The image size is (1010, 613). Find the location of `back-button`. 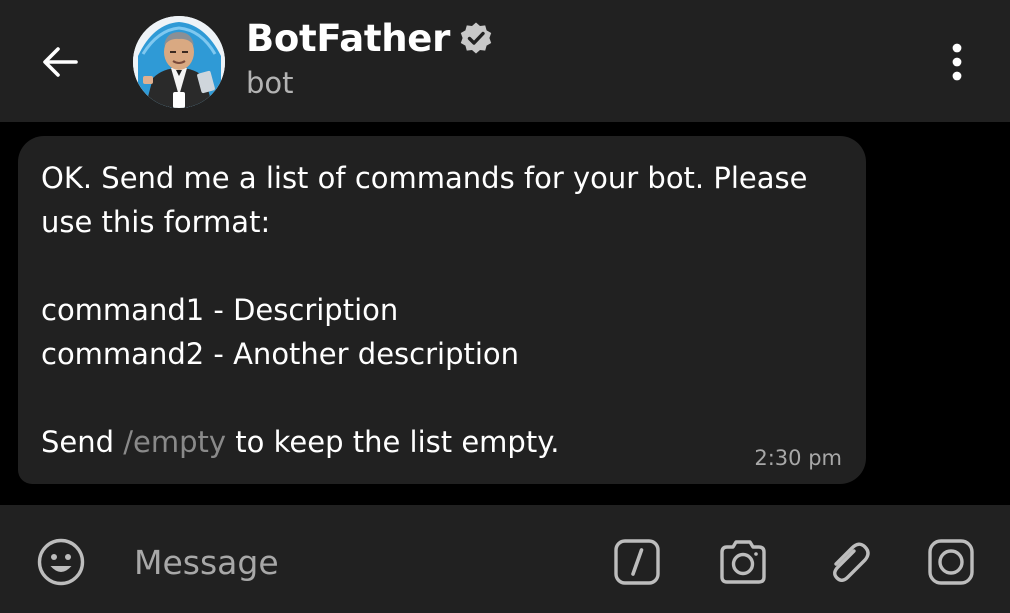

back-button is located at coordinates (60, 62).